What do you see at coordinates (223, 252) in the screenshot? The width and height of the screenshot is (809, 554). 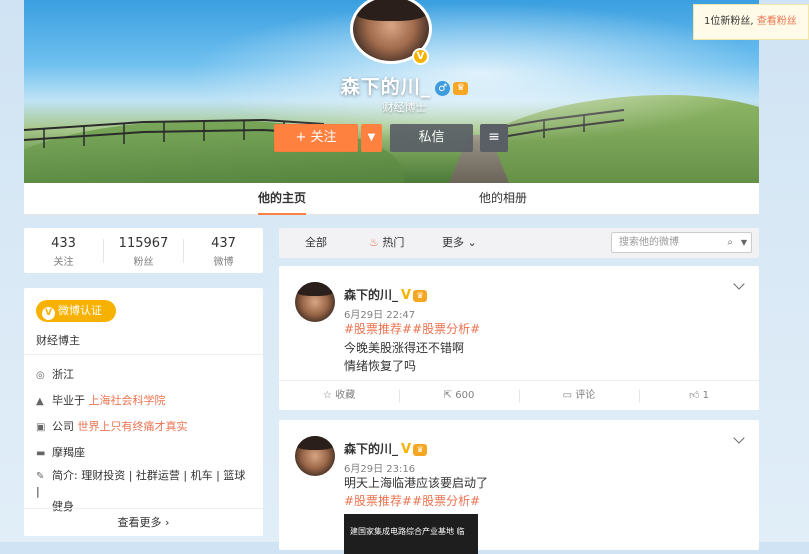 I see `stat-posts: 437 微博` at bounding box center [223, 252].